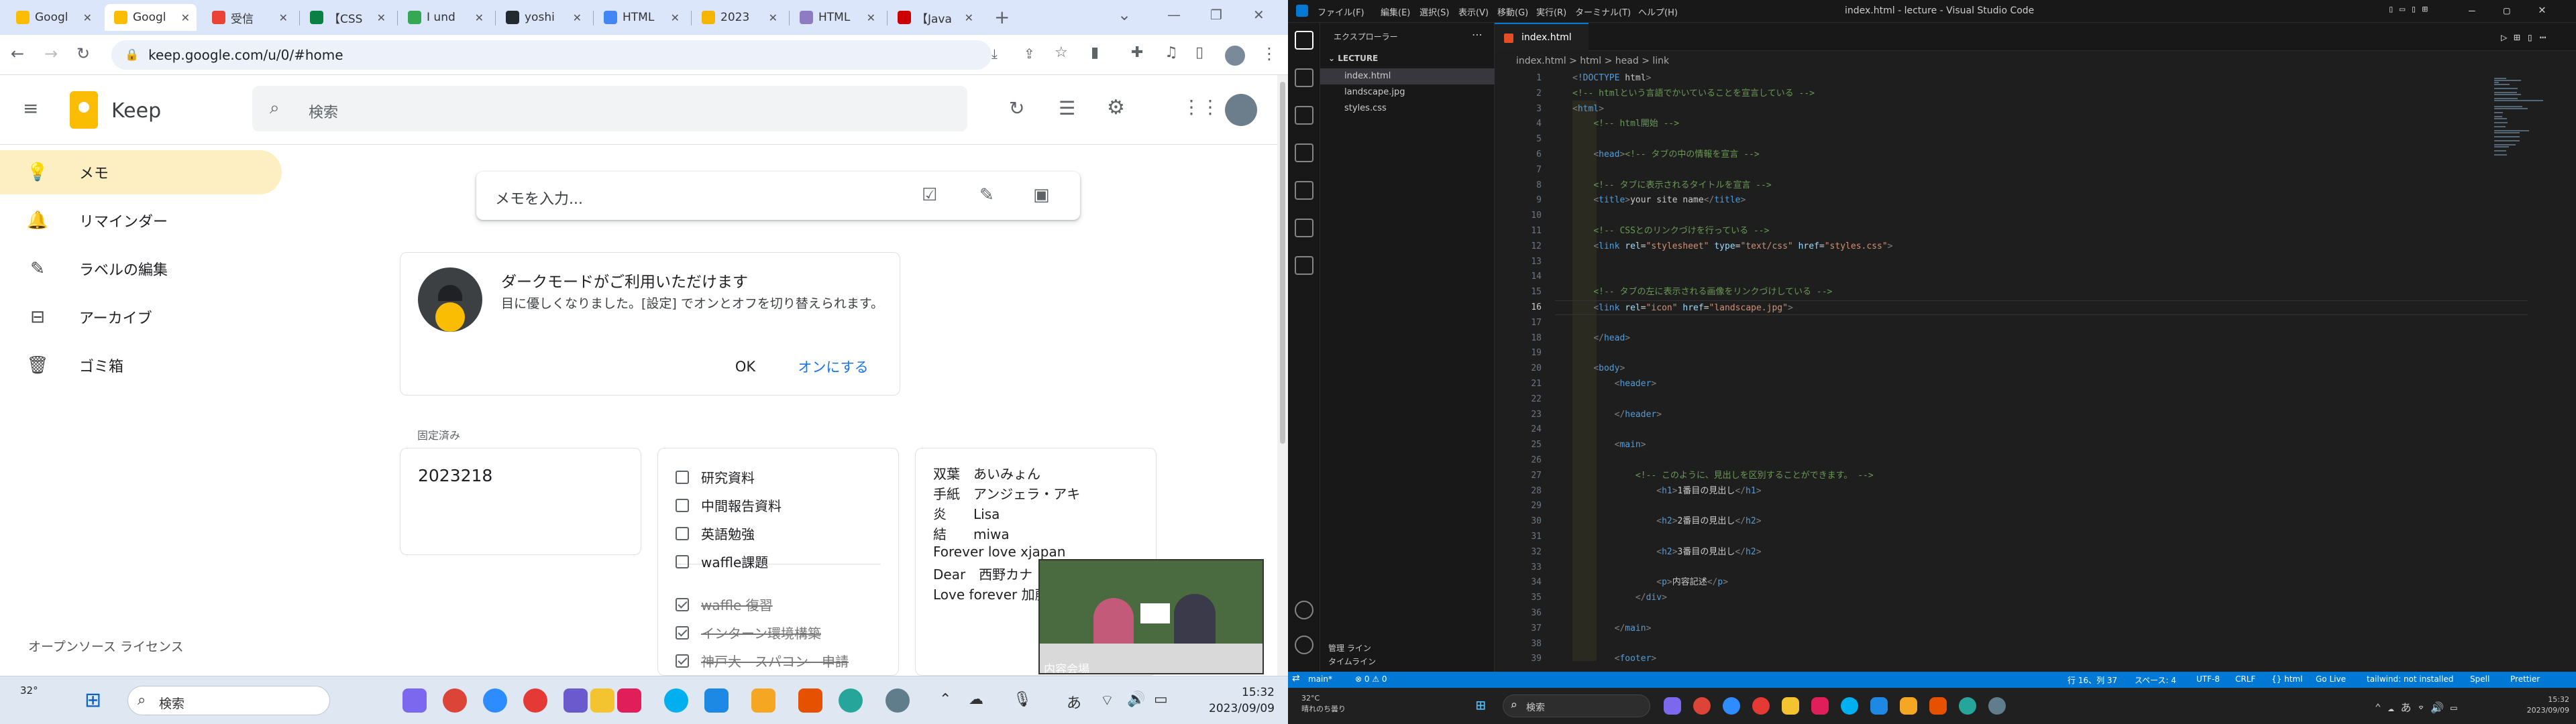  I want to click on forward-icon: →, so click(51, 54).